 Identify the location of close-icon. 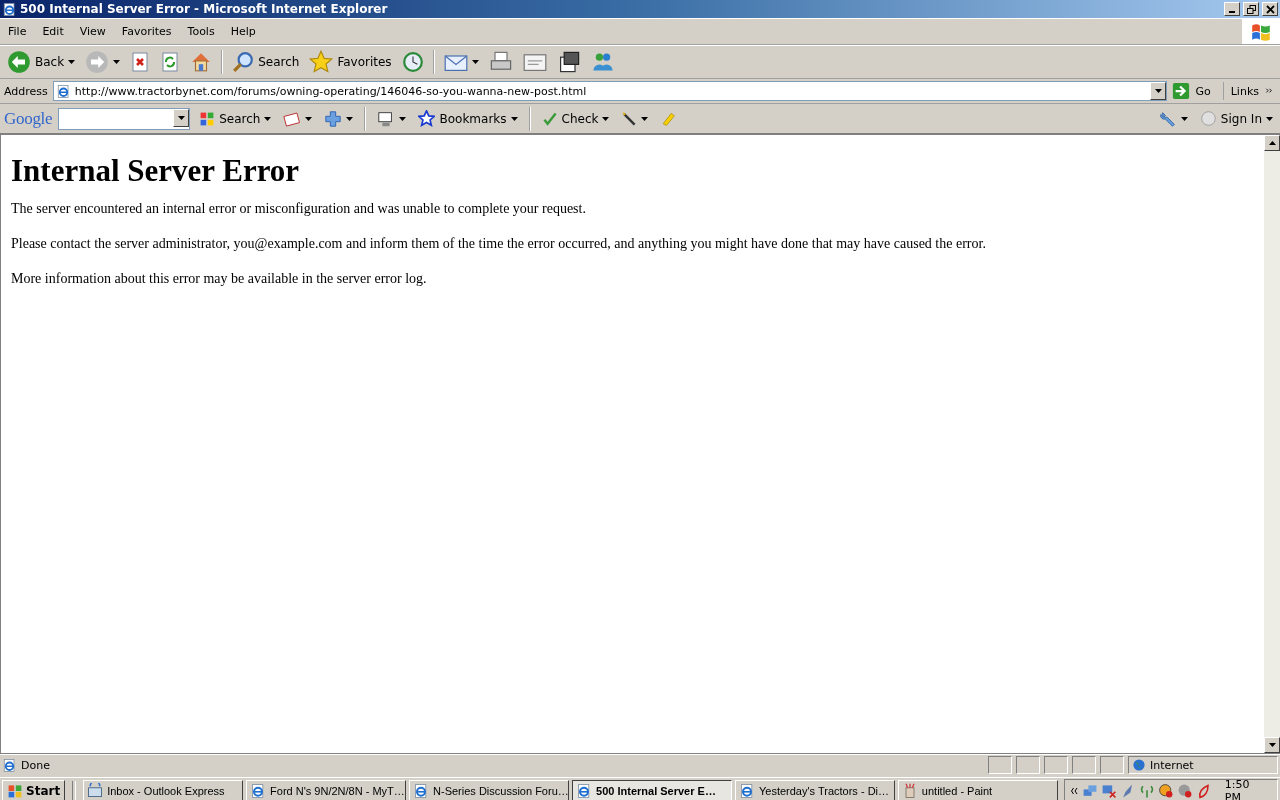
(1270, 9).